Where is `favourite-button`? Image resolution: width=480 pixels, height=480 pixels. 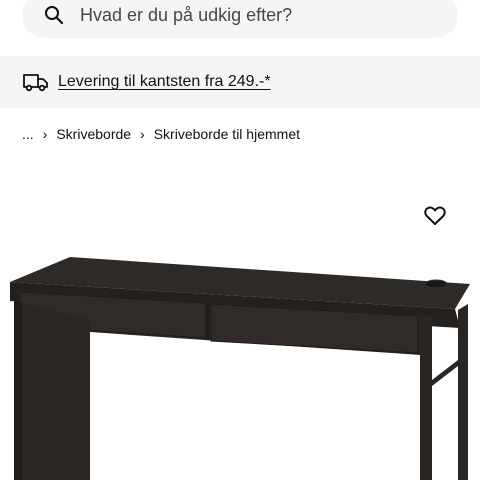 favourite-button is located at coordinates (435, 216).